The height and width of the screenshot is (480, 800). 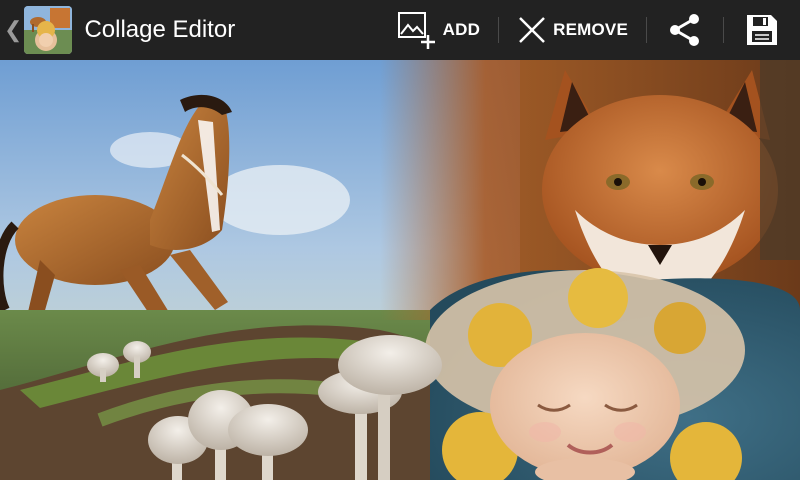 What do you see at coordinates (438, 30) in the screenshot?
I see `add-button: ADD` at bounding box center [438, 30].